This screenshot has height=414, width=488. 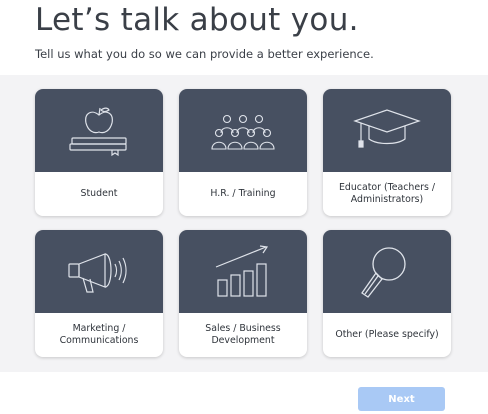 What do you see at coordinates (387, 334) in the screenshot?
I see `option-label: Other (Please specify)` at bounding box center [387, 334].